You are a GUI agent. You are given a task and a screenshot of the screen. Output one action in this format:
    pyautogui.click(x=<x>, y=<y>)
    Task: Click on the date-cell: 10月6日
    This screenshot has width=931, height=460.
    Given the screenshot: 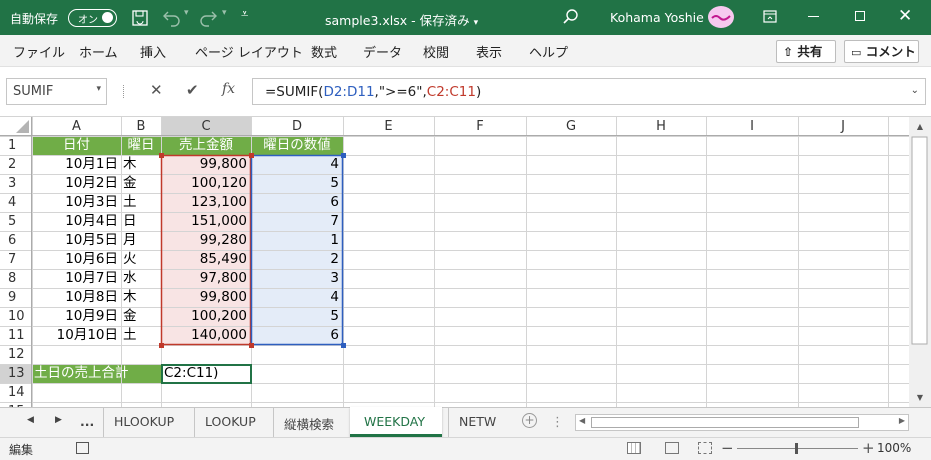 What is the action you would take?
    pyautogui.click(x=75, y=259)
    